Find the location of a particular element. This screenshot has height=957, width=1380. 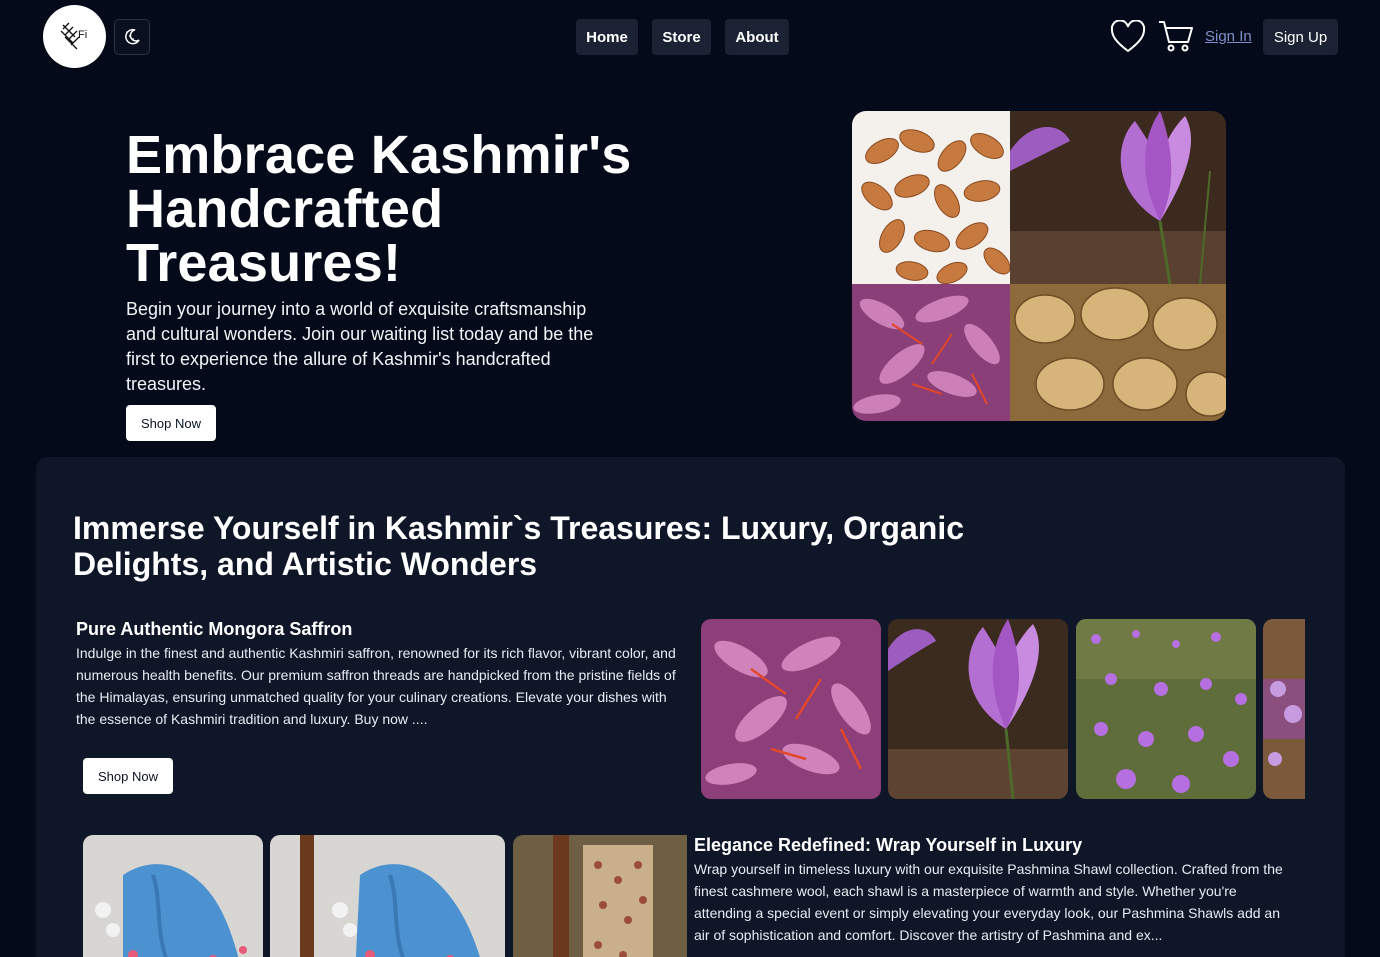

sign-in-link: Sign In is located at coordinates (1228, 36).